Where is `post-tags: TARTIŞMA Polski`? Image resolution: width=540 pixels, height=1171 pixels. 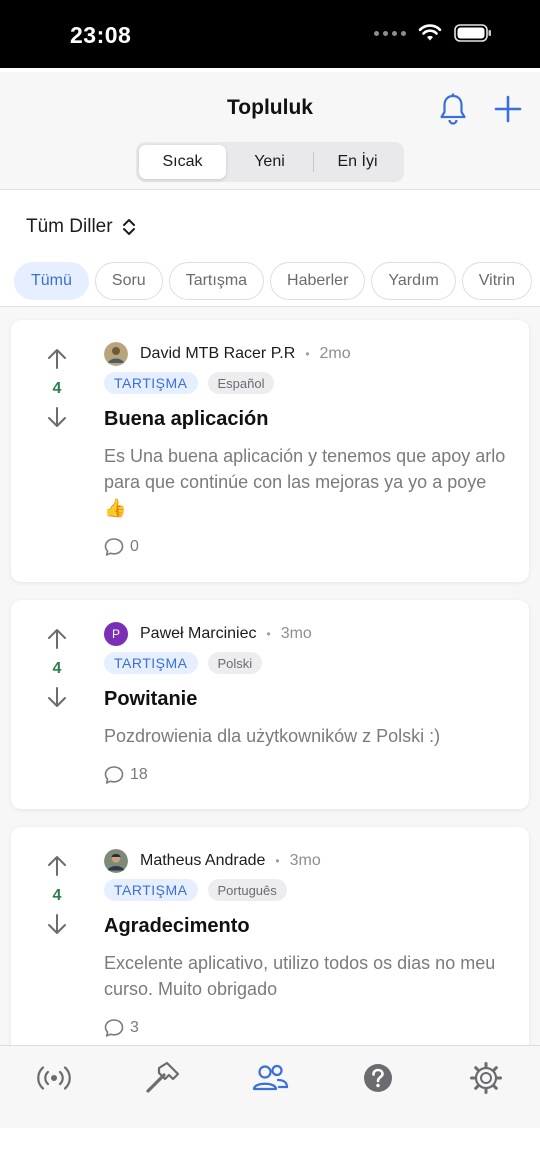
post-tags: TARTIŞMA Polski is located at coordinates (306, 663).